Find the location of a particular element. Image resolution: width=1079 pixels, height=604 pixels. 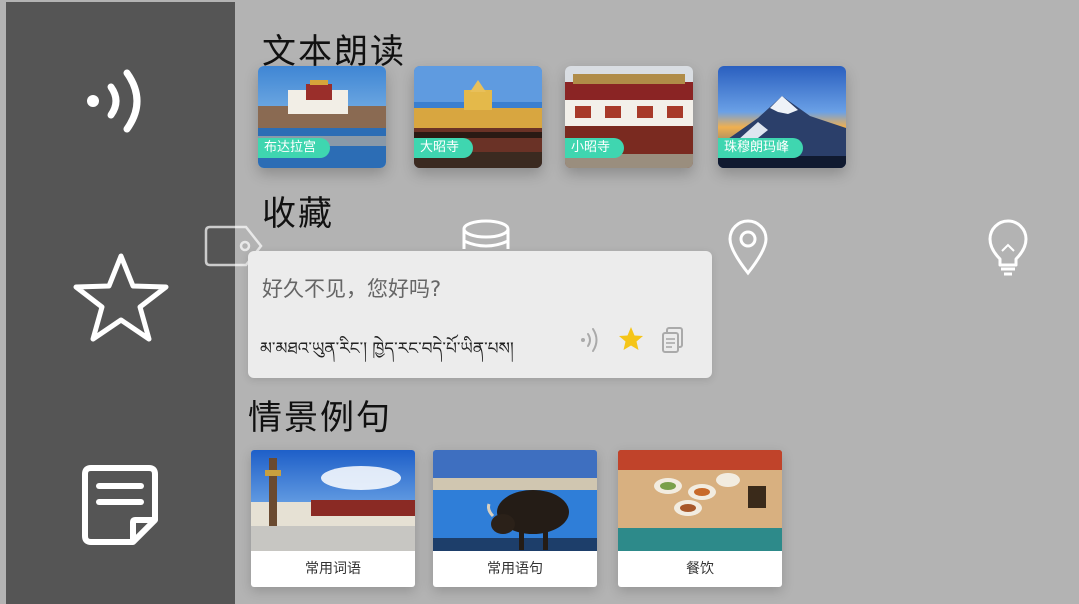

copy-icon is located at coordinates (673, 340).